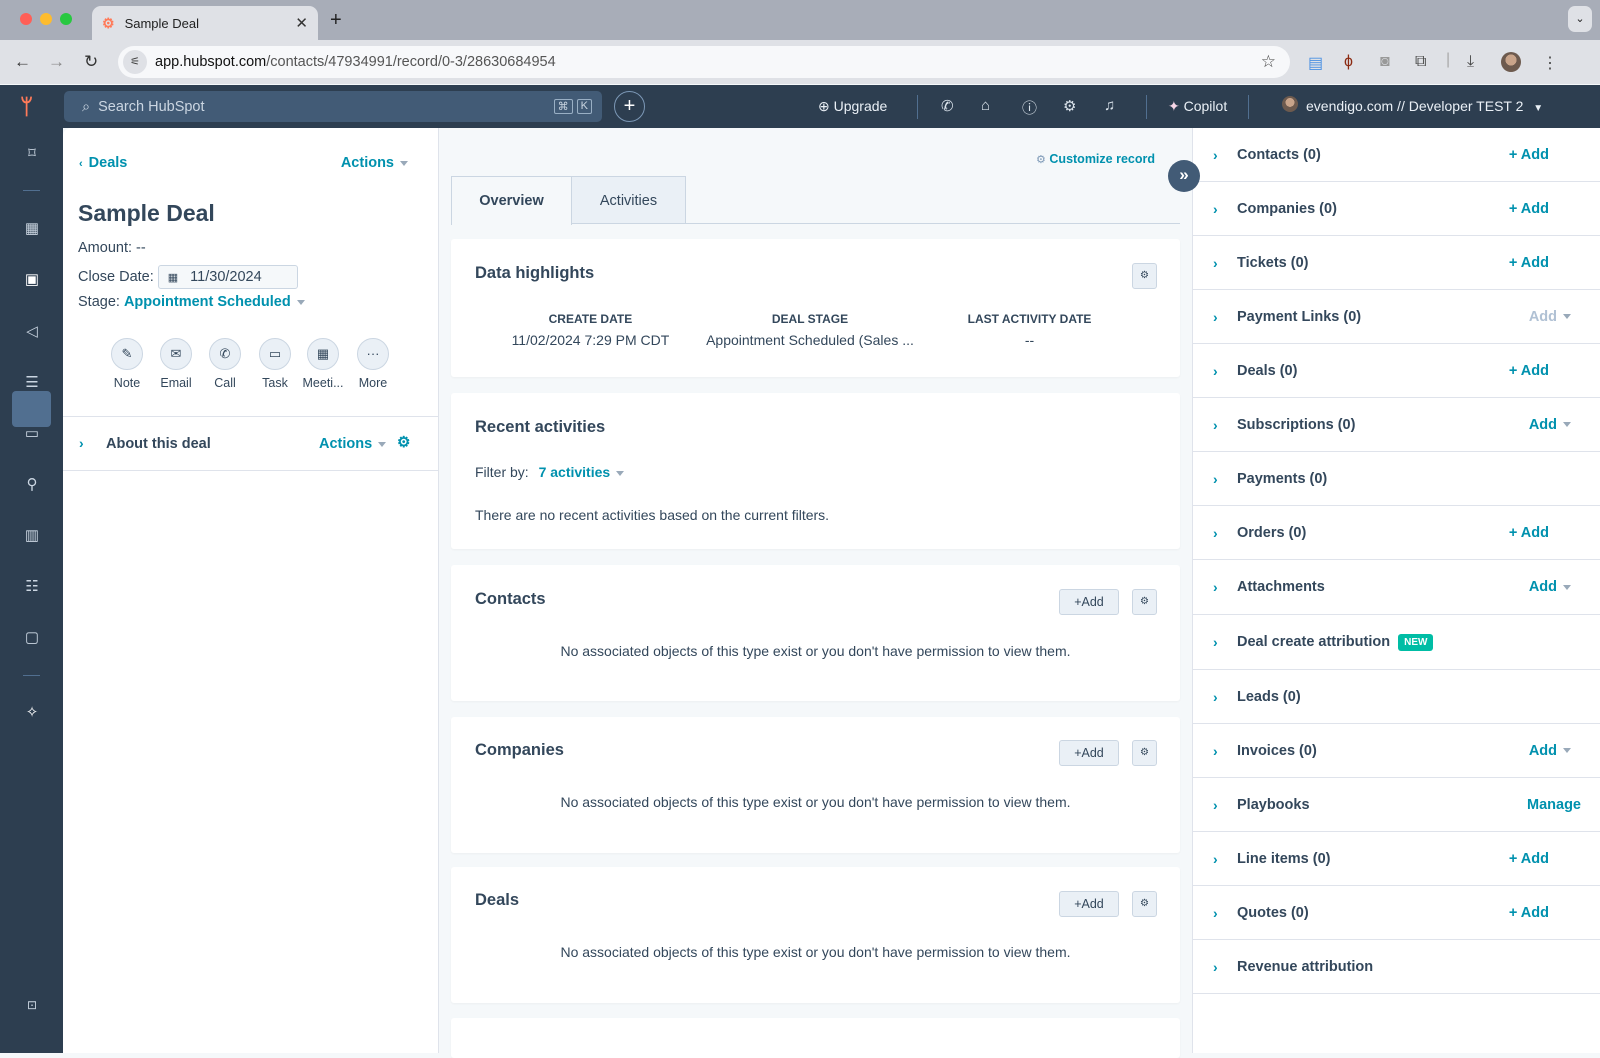  I want to click on sidebar-item-tickets: › Tickets (0) + Add, so click(1396, 263).